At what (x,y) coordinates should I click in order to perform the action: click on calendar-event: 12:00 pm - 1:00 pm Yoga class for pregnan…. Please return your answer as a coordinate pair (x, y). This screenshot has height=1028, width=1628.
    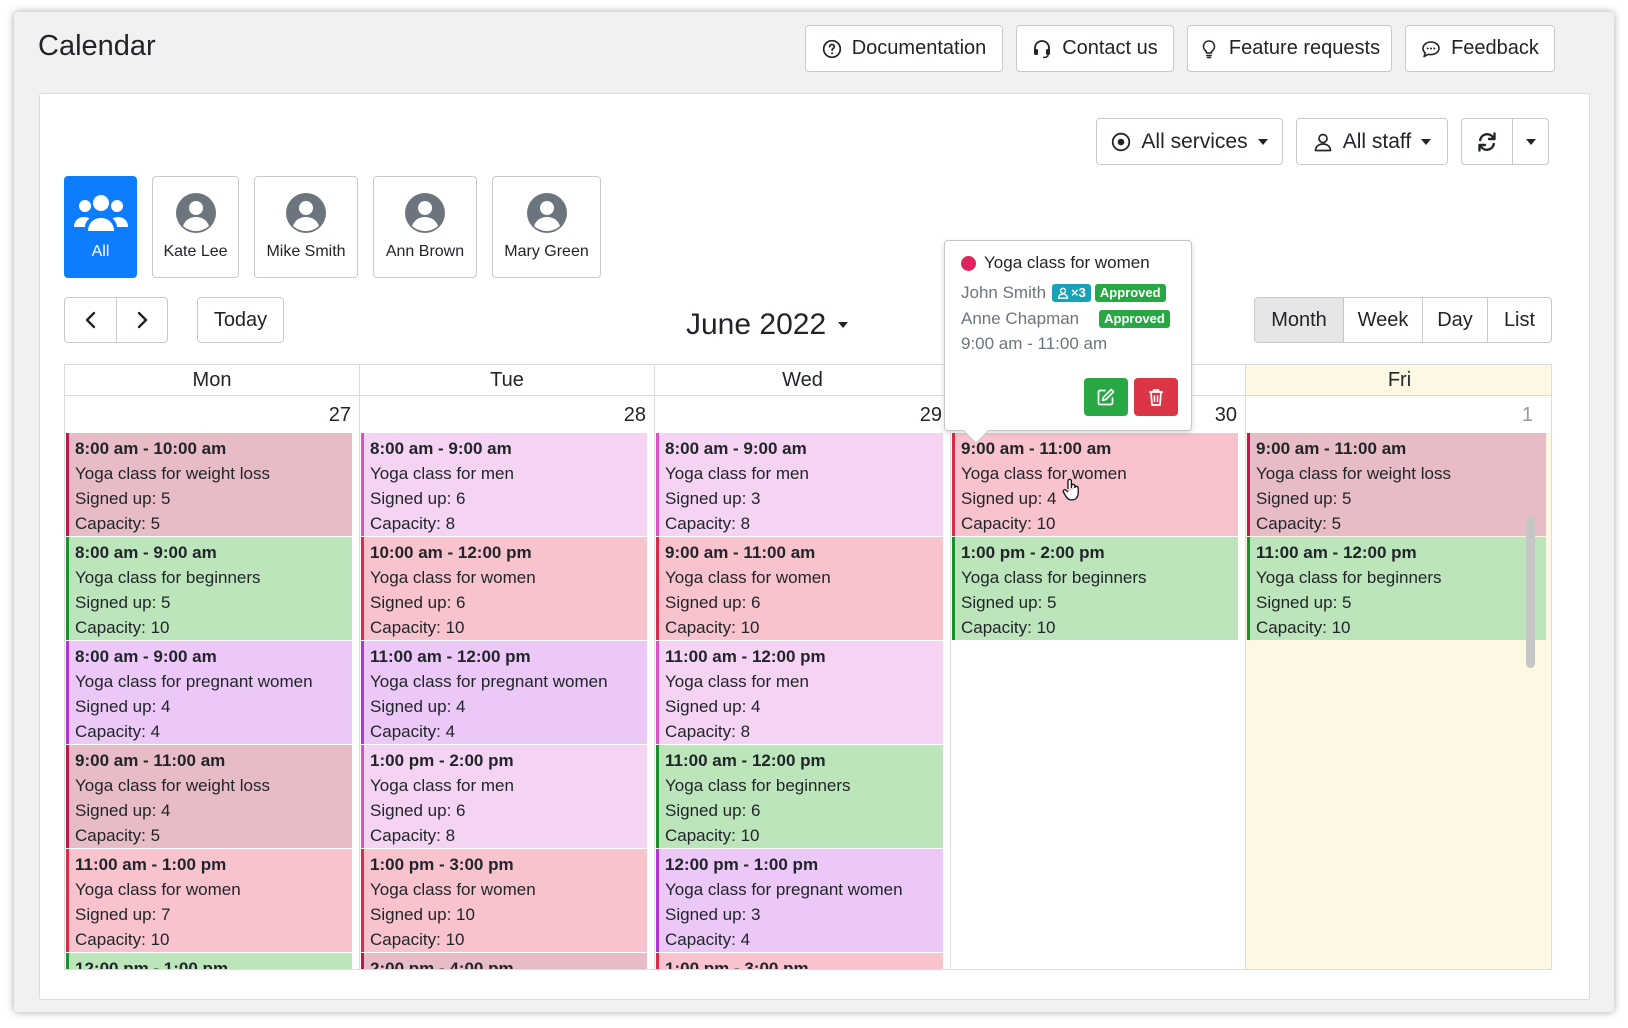
    Looking at the image, I should click on (799, 900).